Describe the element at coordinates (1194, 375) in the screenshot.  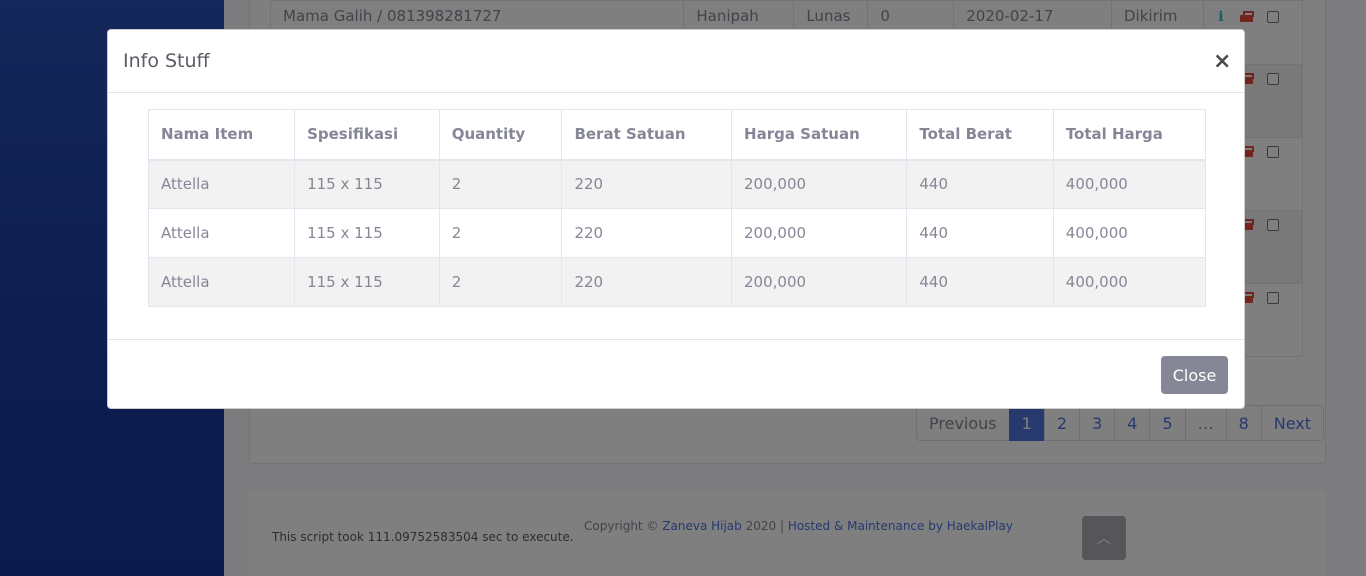
I see `close-button: Close` at that location.